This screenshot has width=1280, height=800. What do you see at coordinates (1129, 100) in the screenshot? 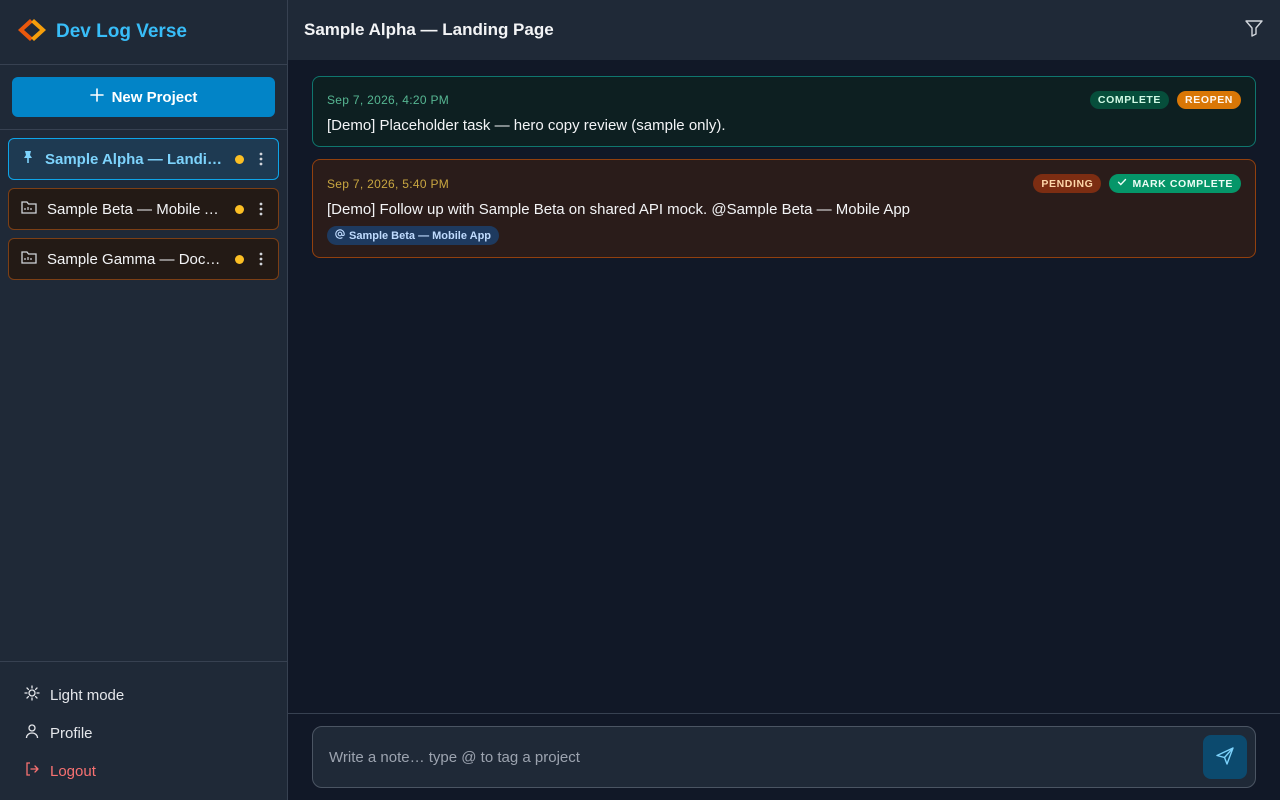
I see `status-badge: COMPLETE` at bounding box center [1129, 100].